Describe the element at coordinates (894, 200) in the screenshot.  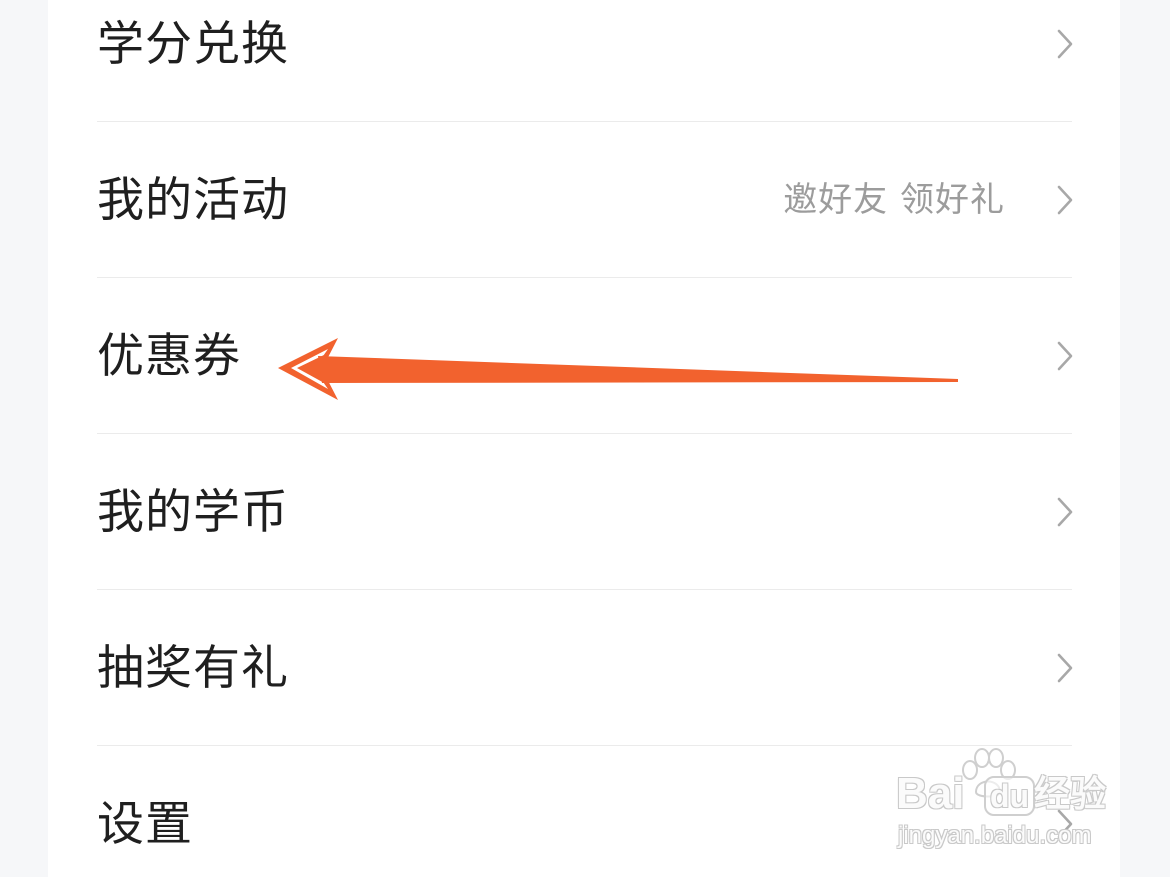
I see `menu-item-hint: 邀好友 领好礼` at that location.